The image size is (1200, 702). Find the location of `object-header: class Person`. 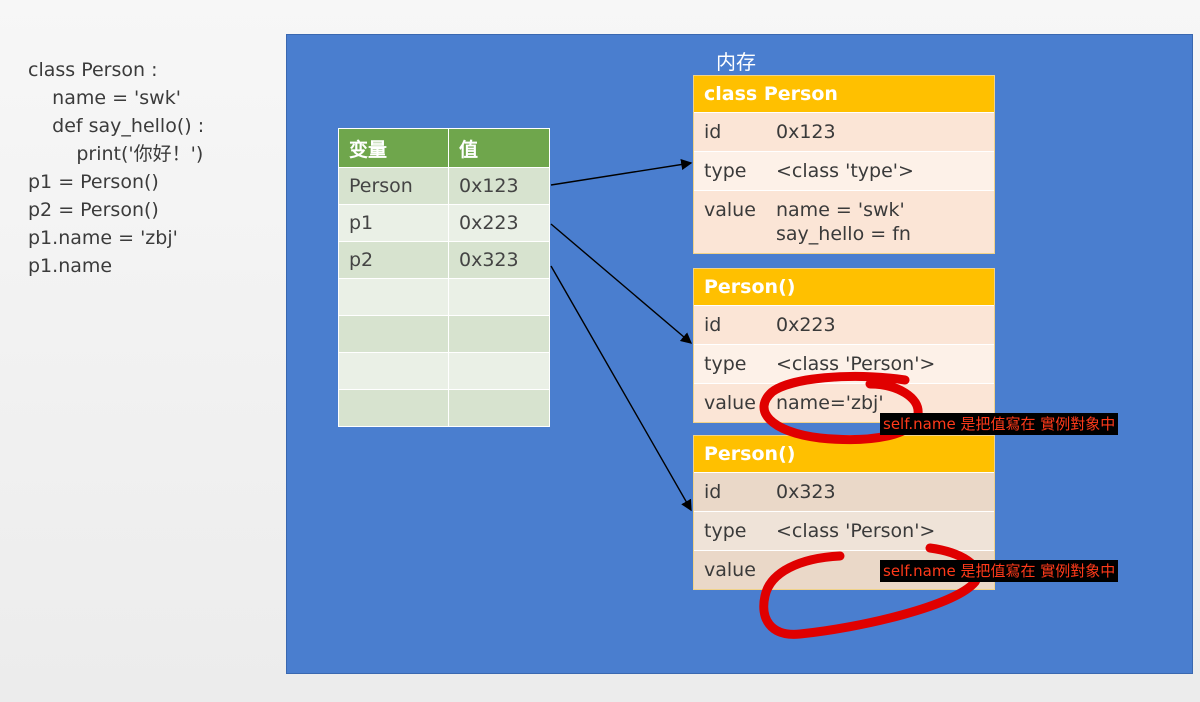

object-header: class Person is located at coordinates (844, 94).